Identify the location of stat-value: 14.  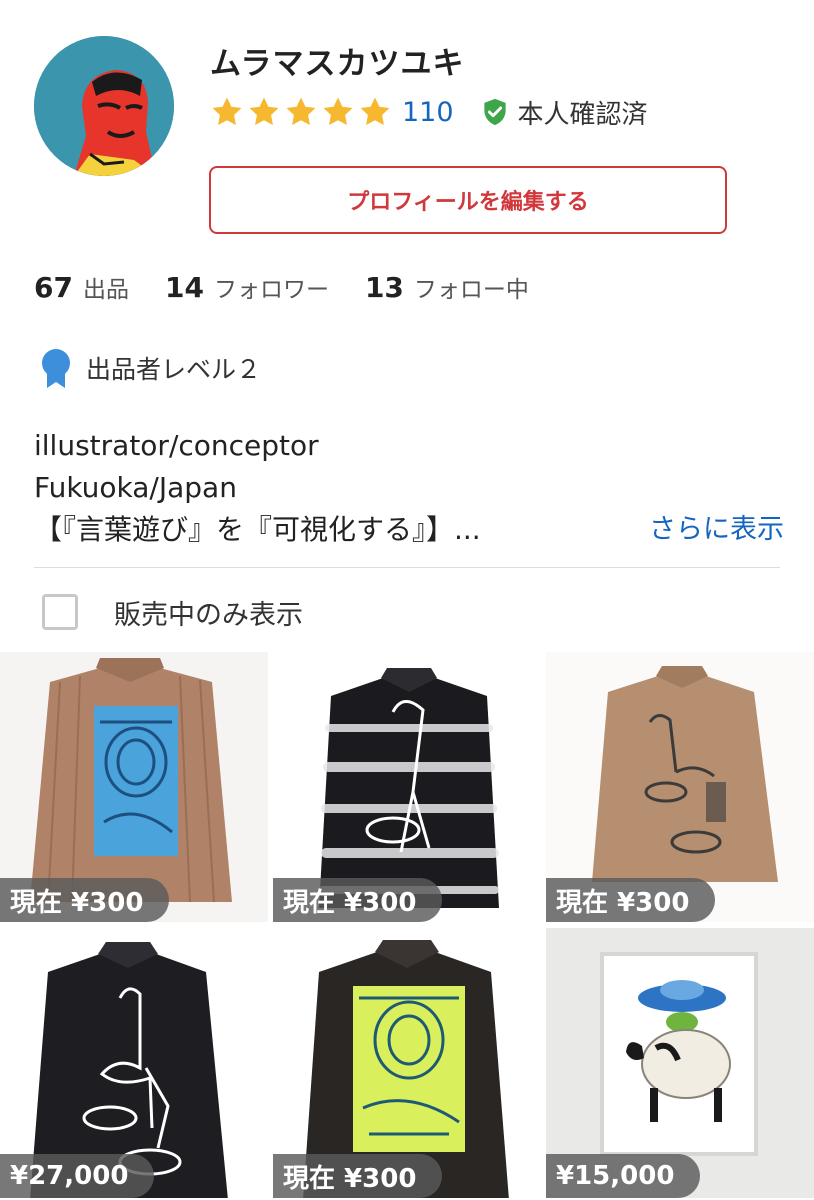
(184, 287).